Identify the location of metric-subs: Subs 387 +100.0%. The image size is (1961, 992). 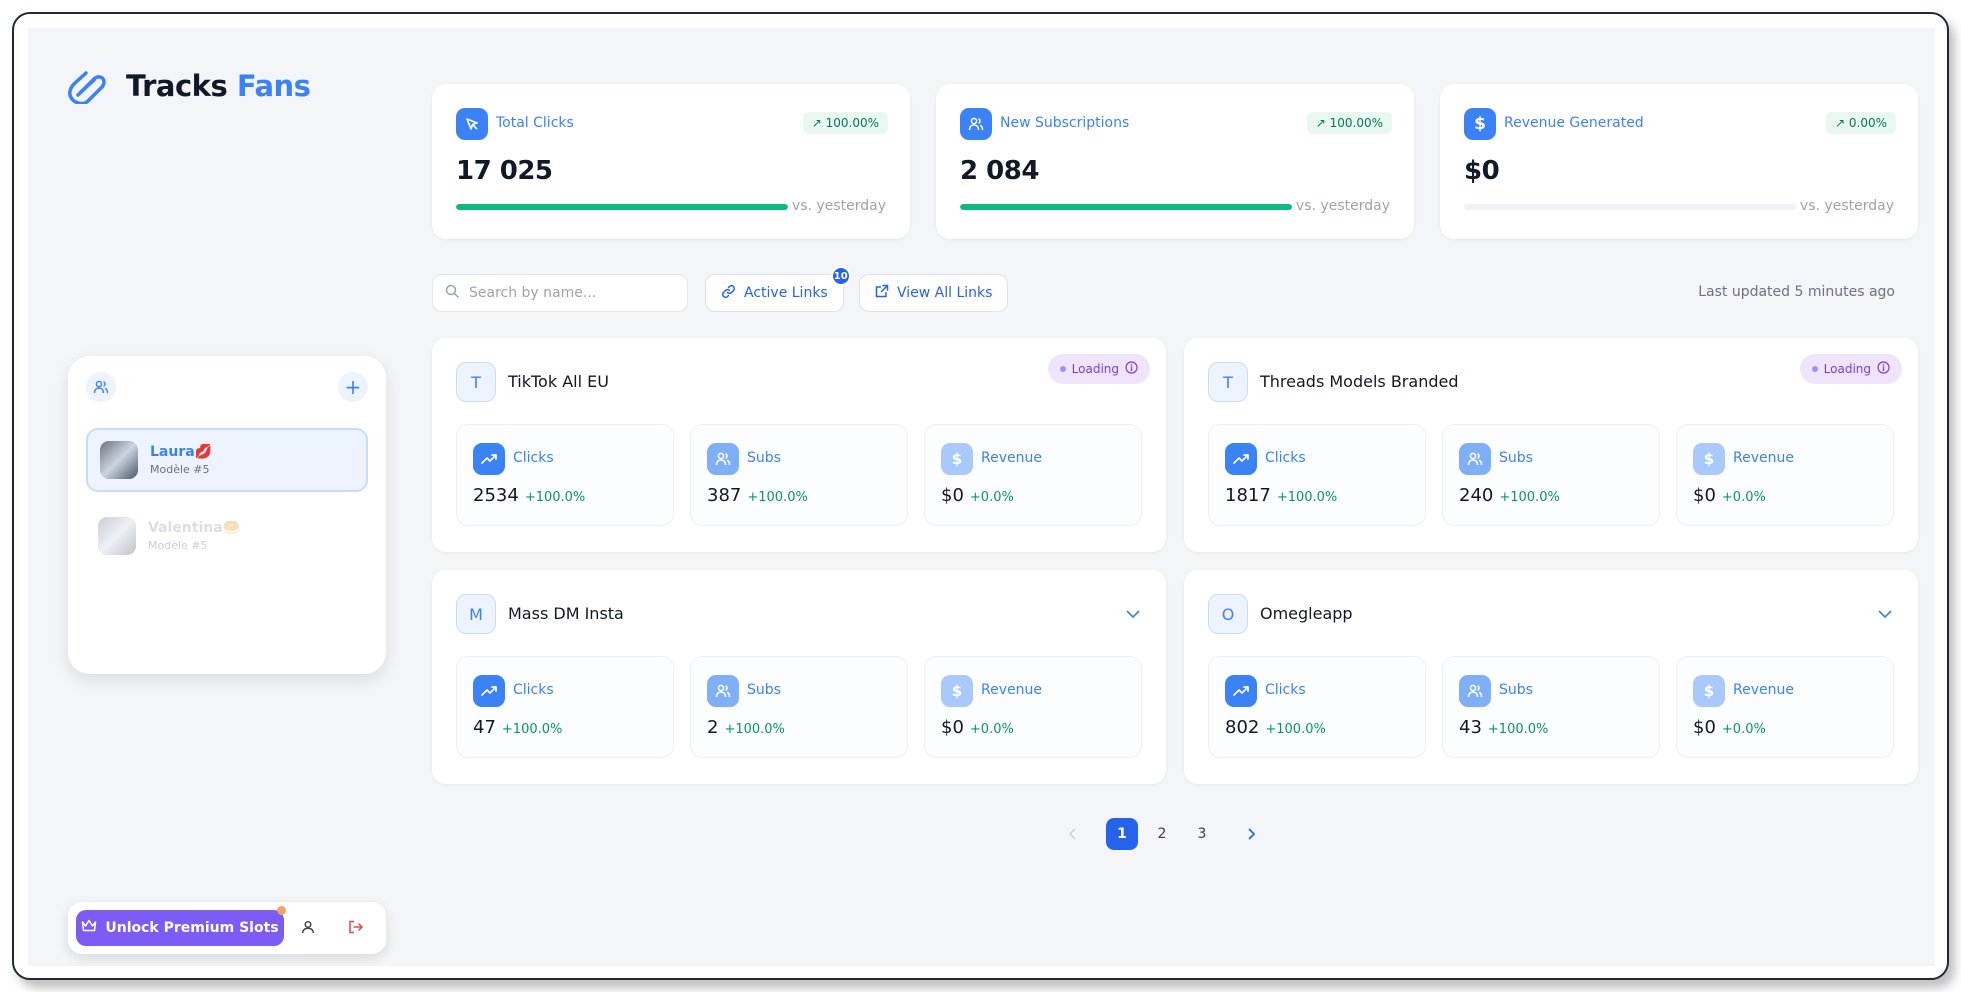
(799, 475).